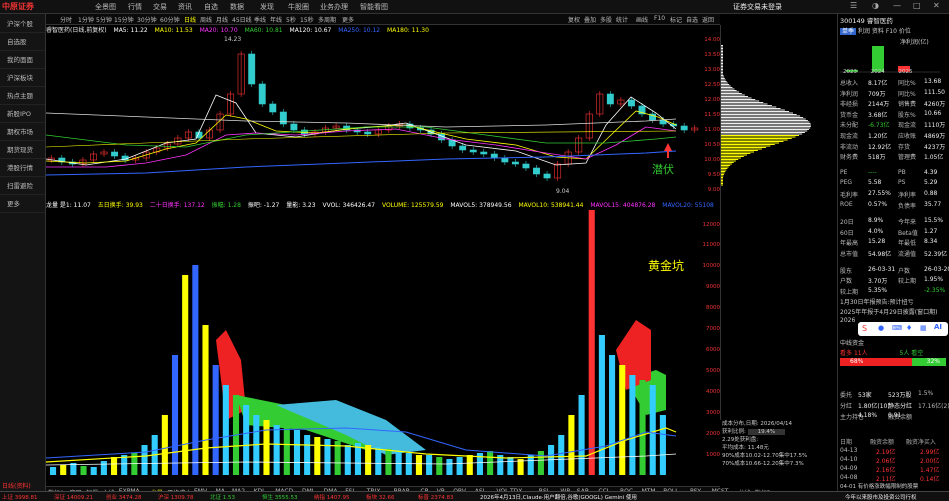 The height and width of the screenshot is (501, 949). I want to click on close-icon: ✕, so click(936, 5).